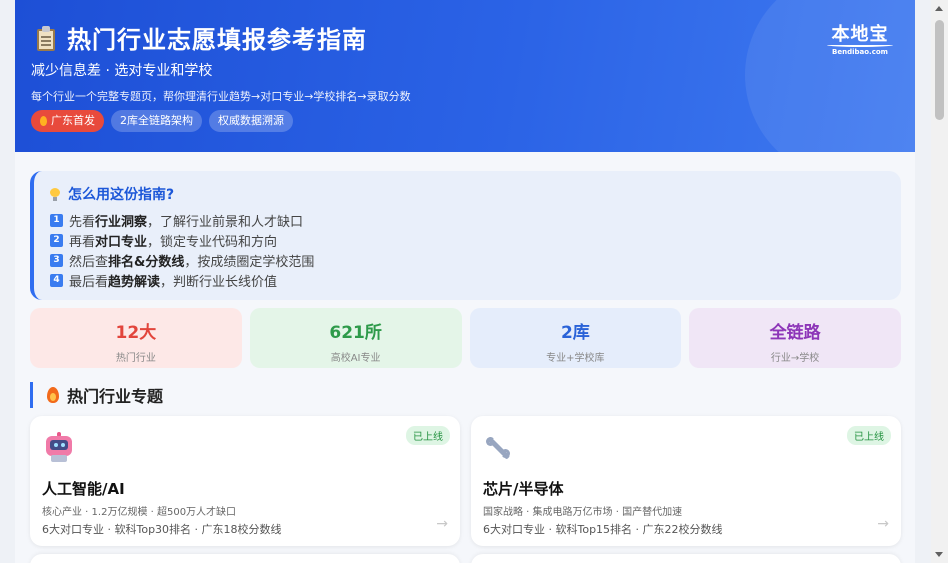 Image resolution: width=948 pixels, height=563 pixels. What do you see at coordinates (939, 281) in the screenshot?
I see `vertical-scrollbar` at bounding box center [939, 281].